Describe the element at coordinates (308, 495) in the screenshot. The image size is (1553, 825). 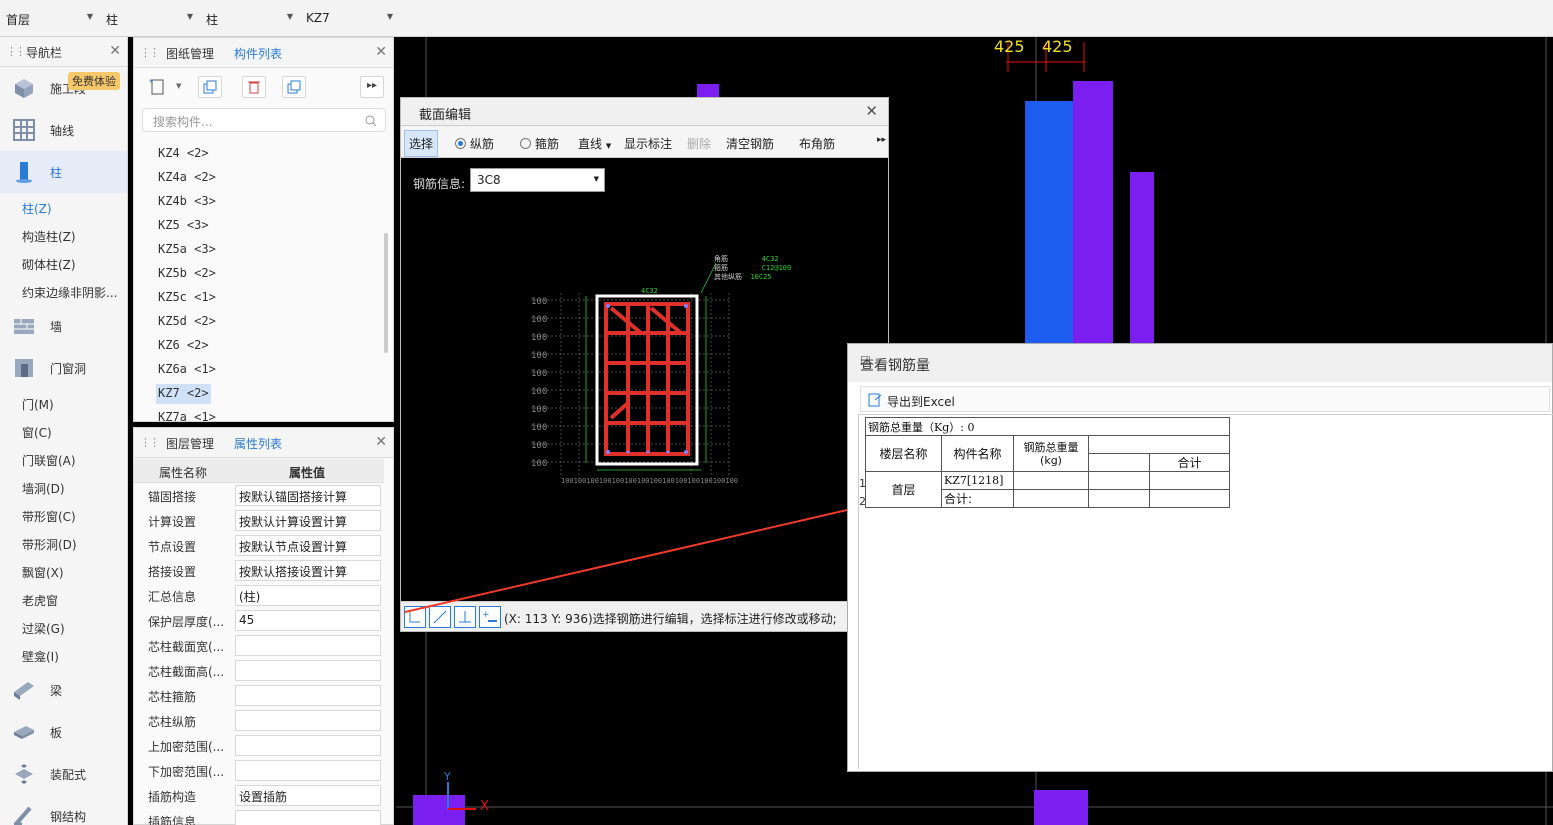
I see `property-value-field: 按默认锚固搭接计算` at that location.